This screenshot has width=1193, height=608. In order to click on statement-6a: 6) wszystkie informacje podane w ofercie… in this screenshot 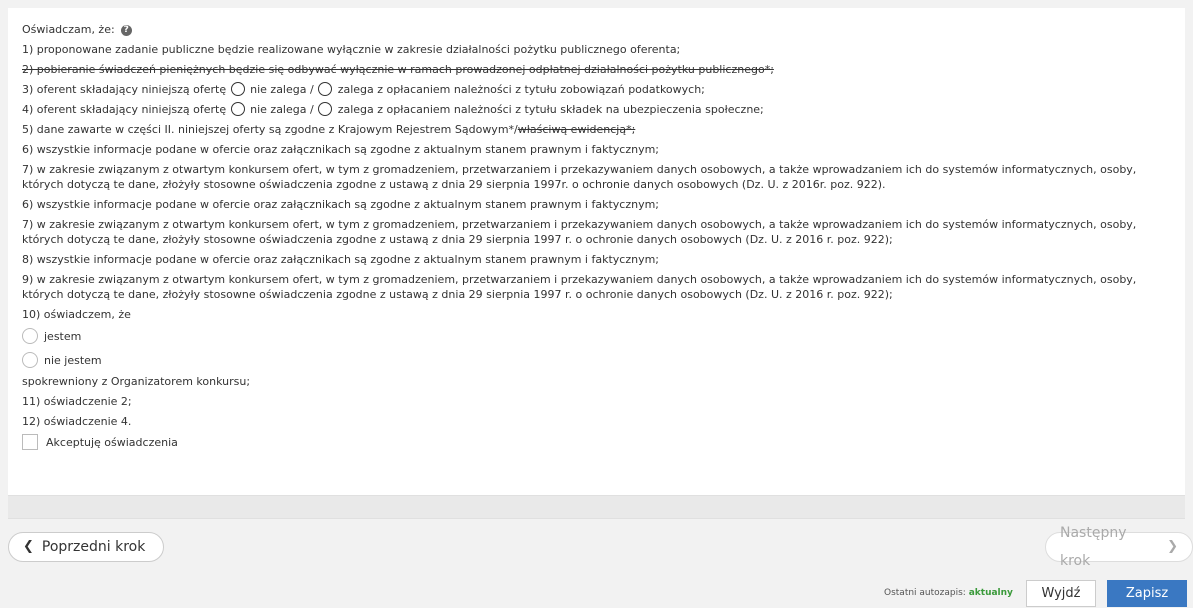, I will do `click(341, 149)`.